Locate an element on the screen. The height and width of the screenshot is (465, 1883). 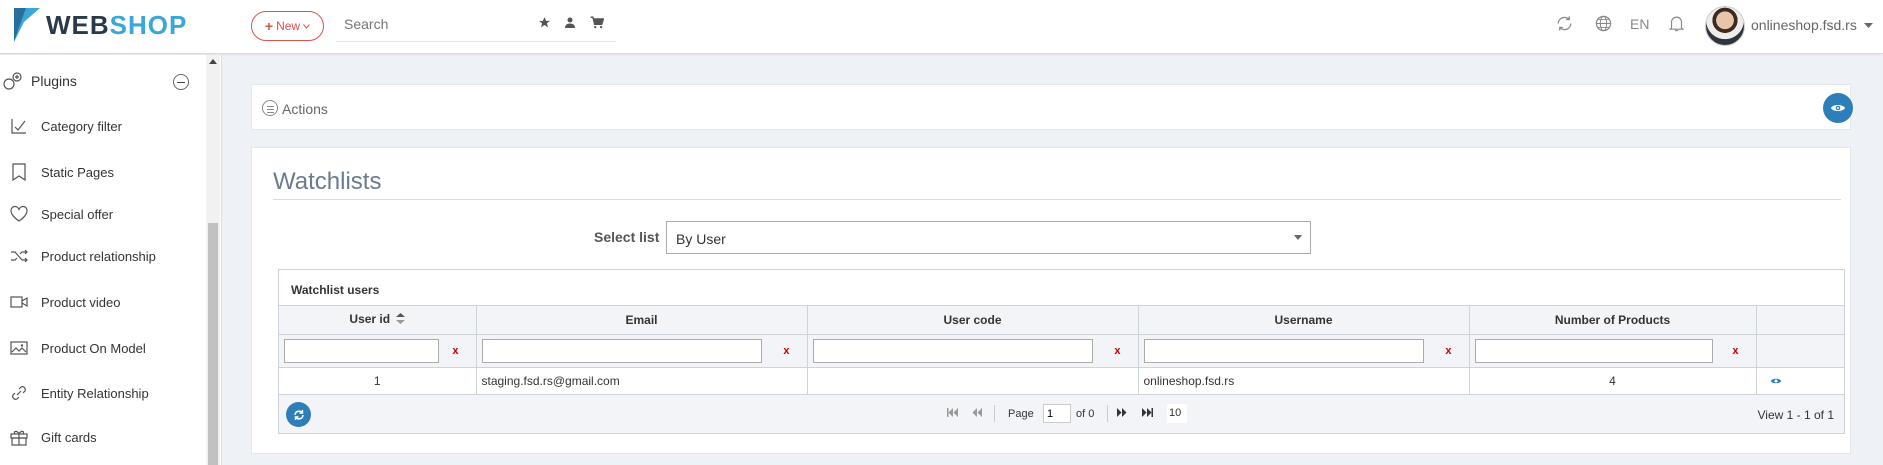
cell-email: staging.fsd.rs@gmail.com is located at coordinates (642, 381).